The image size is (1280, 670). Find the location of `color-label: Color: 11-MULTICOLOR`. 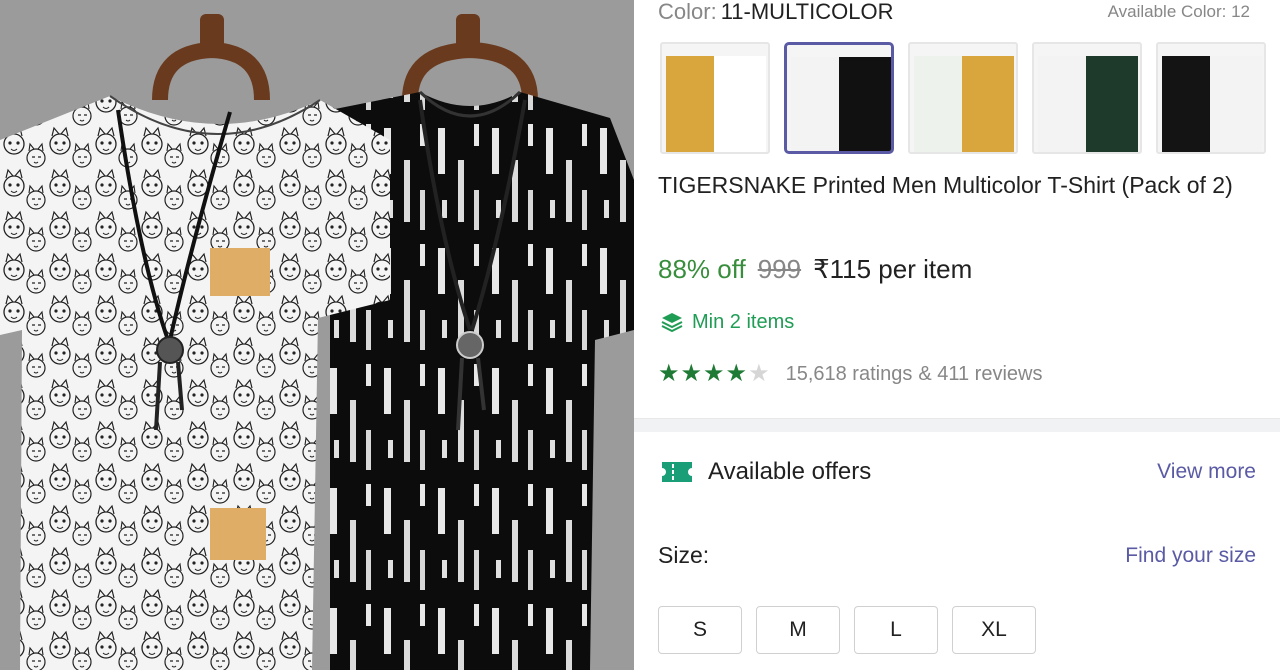

color-label: Color: 11-MULTICOLOR is located at coordinates (775, 12).